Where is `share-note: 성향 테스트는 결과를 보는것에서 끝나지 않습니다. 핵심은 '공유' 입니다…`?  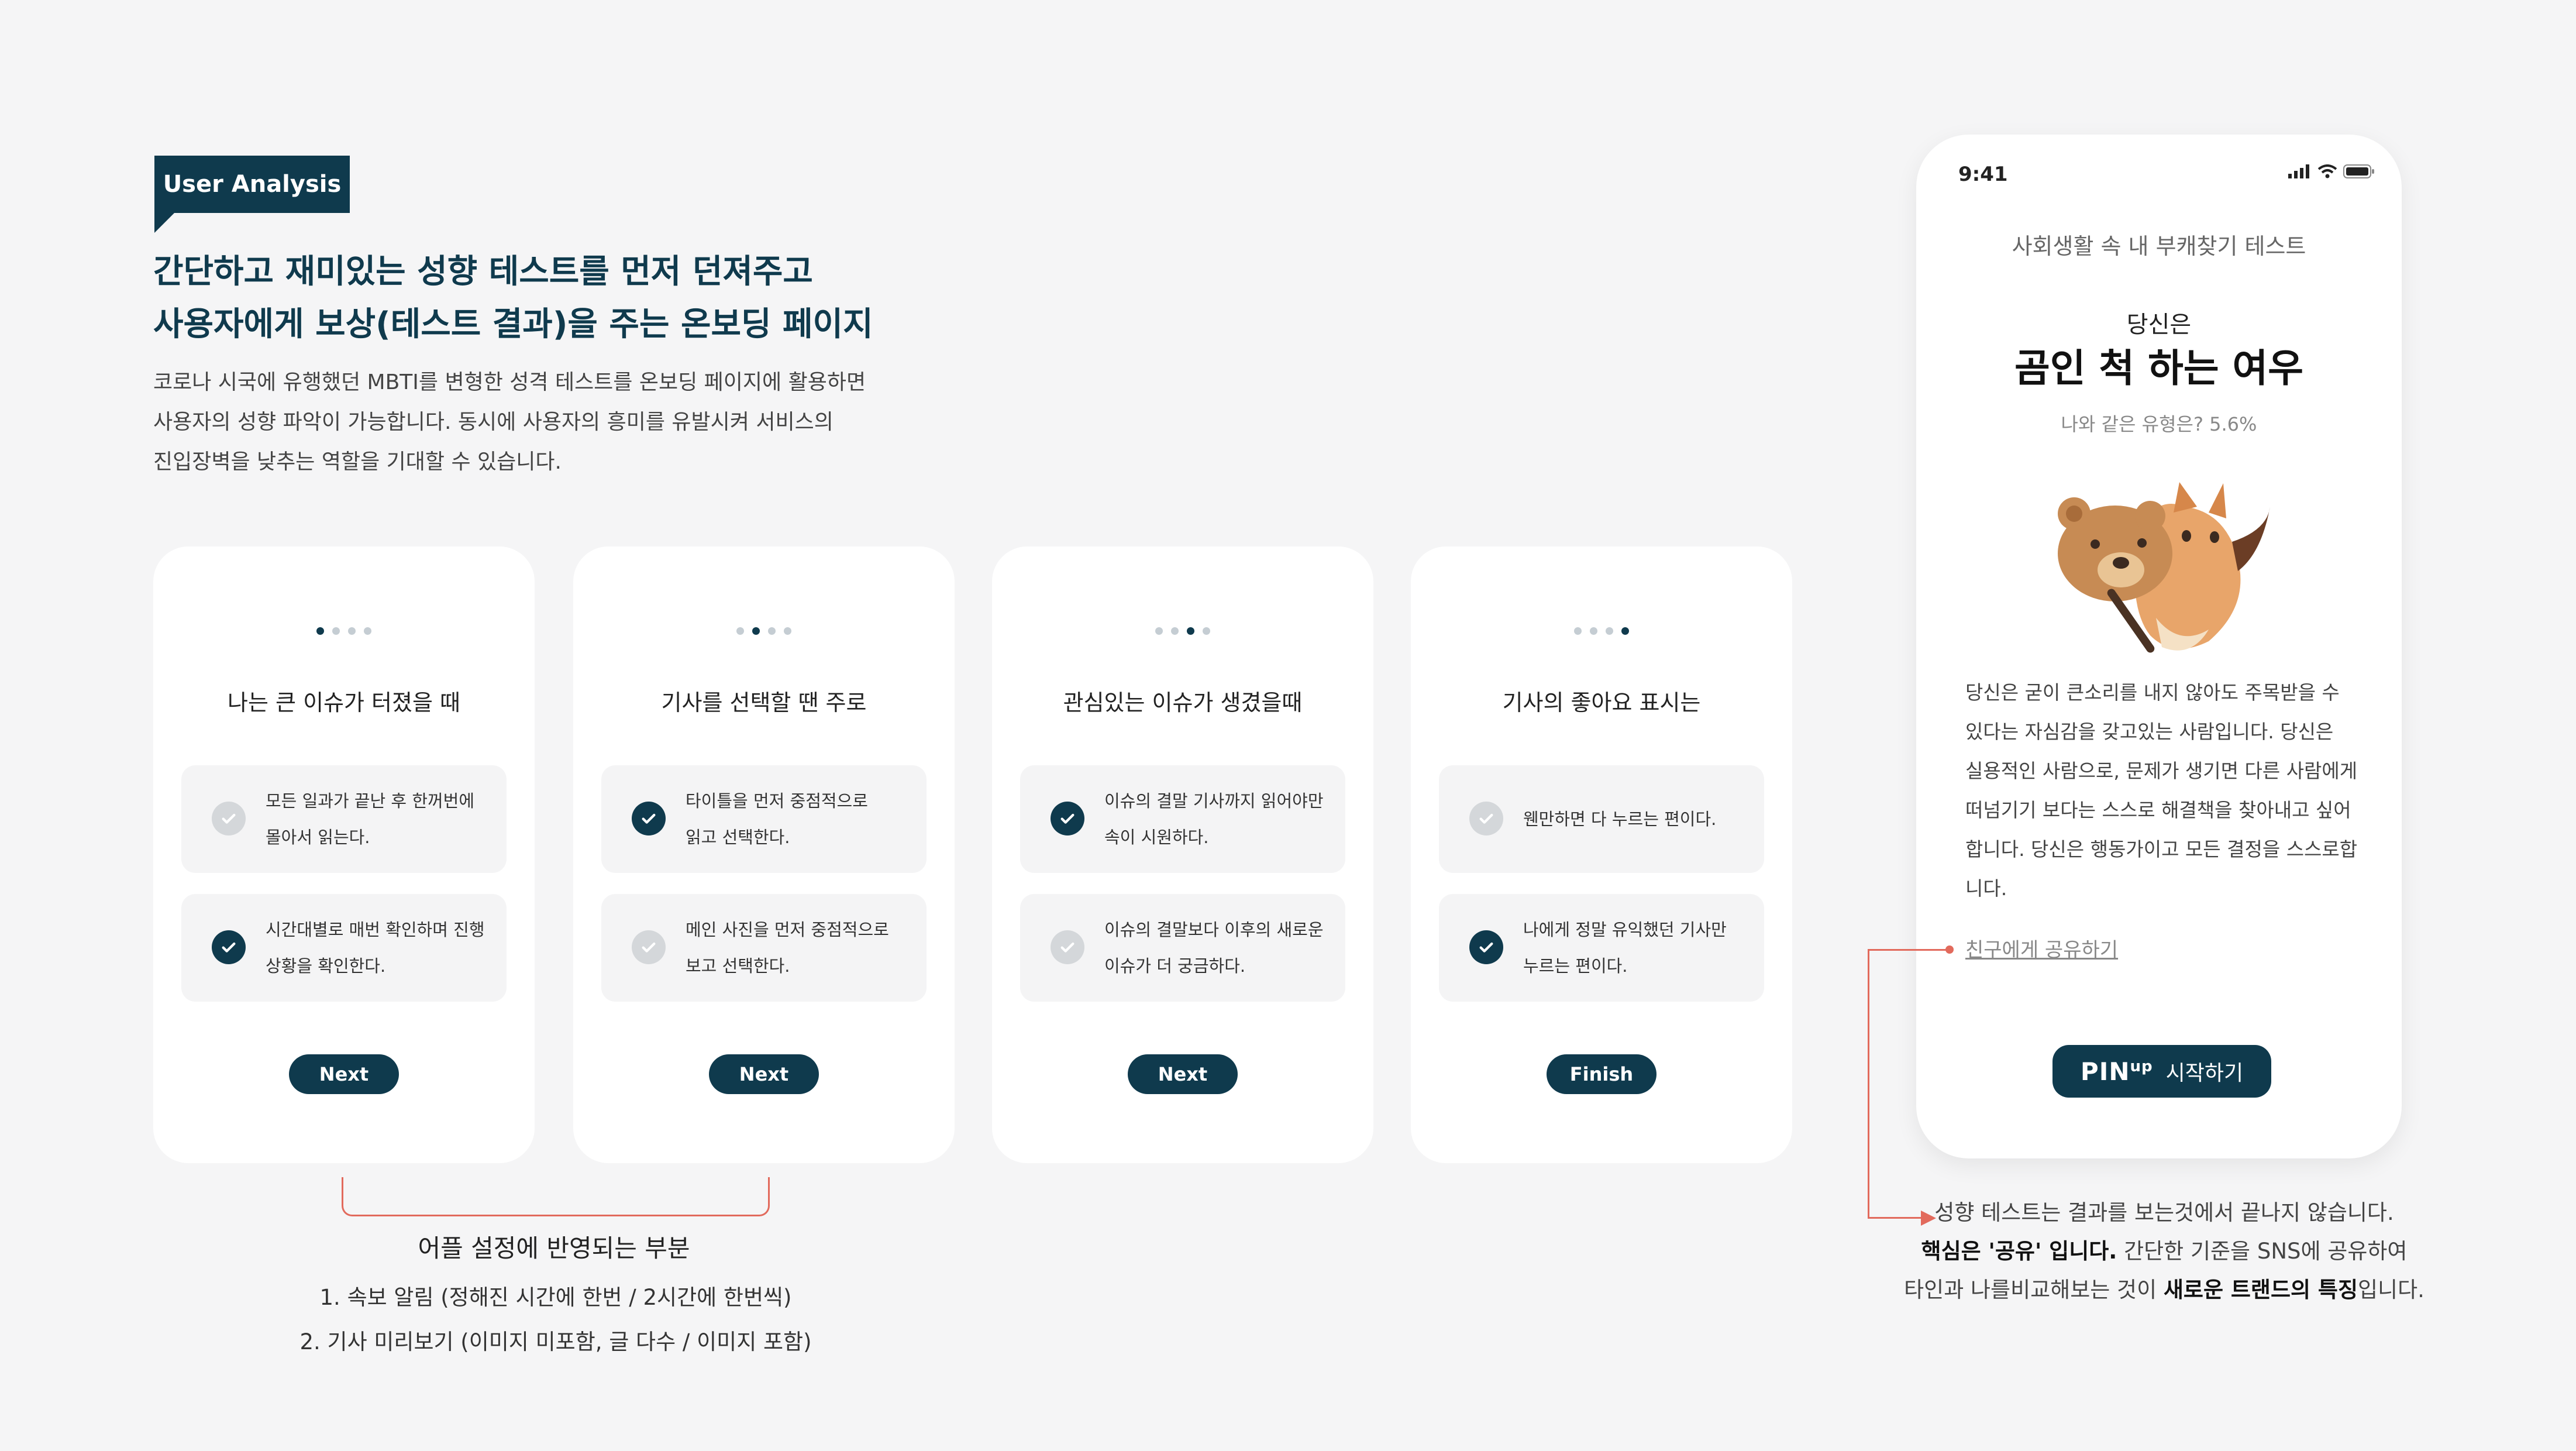 share-note: 성향 테스트는 결과를 보는것에서 끝나지 않습니다. 핵심은 '공유' 입니다… is located at coordinates (2164, 1251).